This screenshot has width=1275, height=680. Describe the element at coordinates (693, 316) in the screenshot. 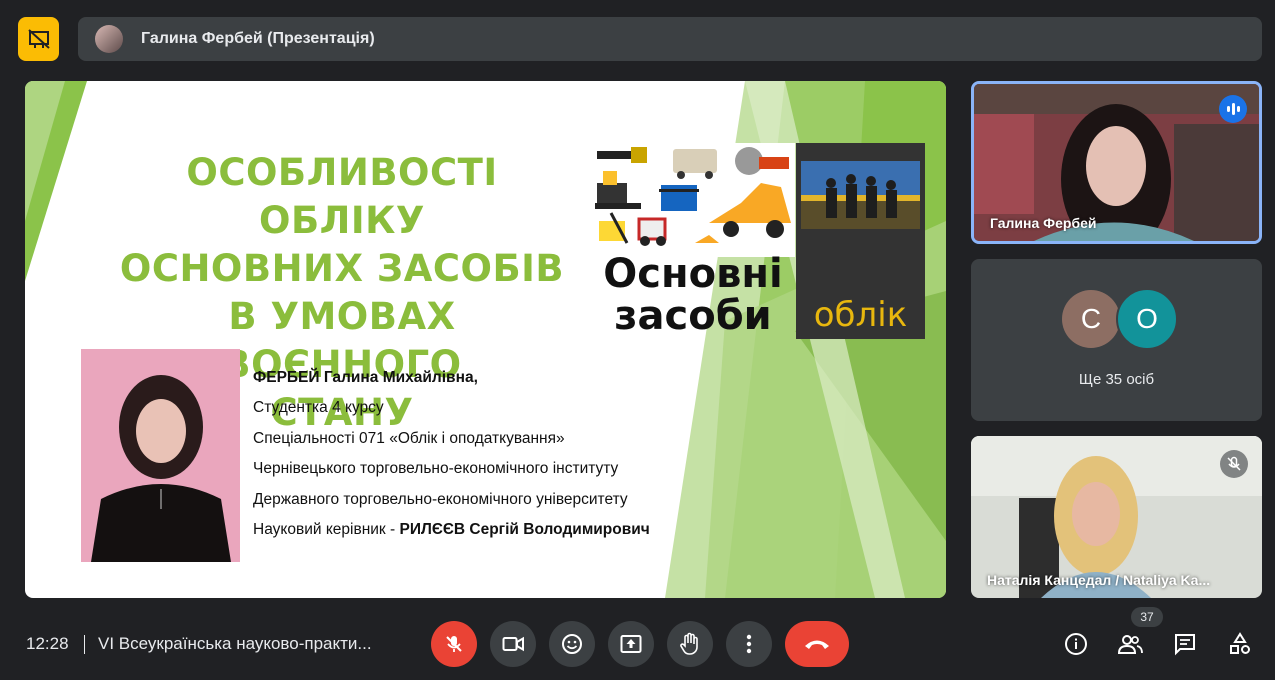

I see `fixed-assets-caption-line: засоби` at that location.